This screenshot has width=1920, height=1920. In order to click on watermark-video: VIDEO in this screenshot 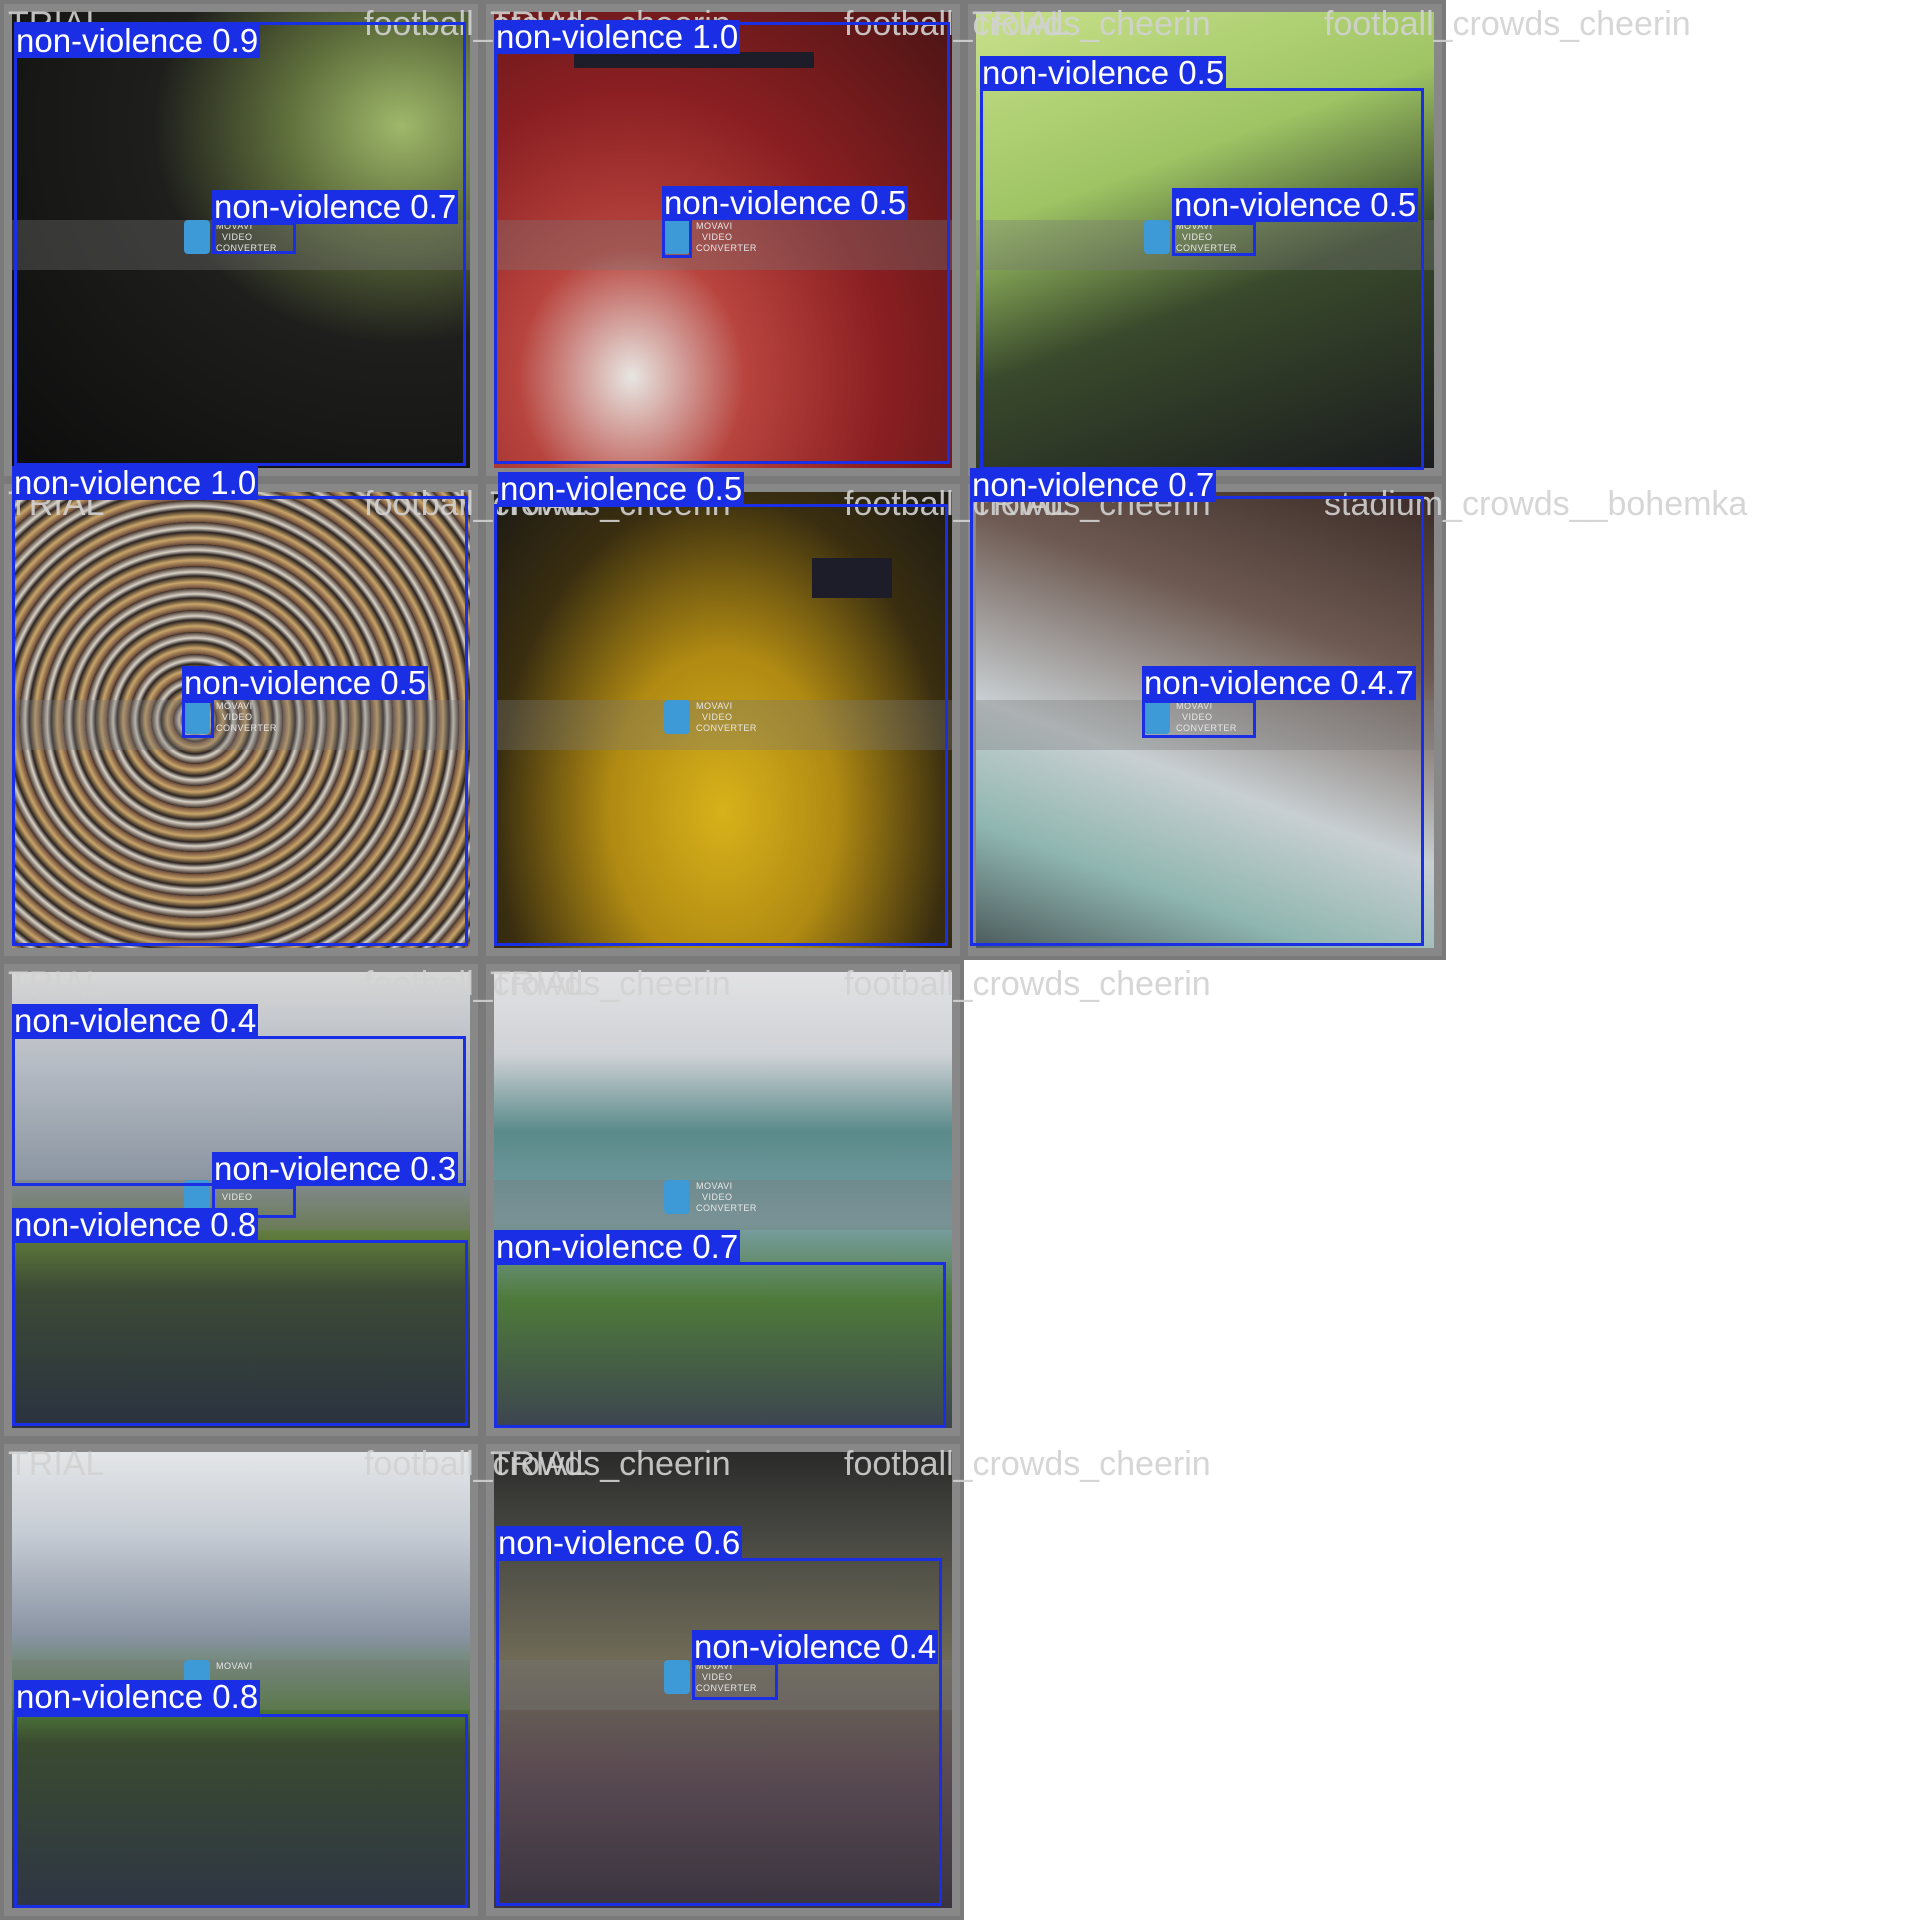, I will do `click(717, 1197)`.